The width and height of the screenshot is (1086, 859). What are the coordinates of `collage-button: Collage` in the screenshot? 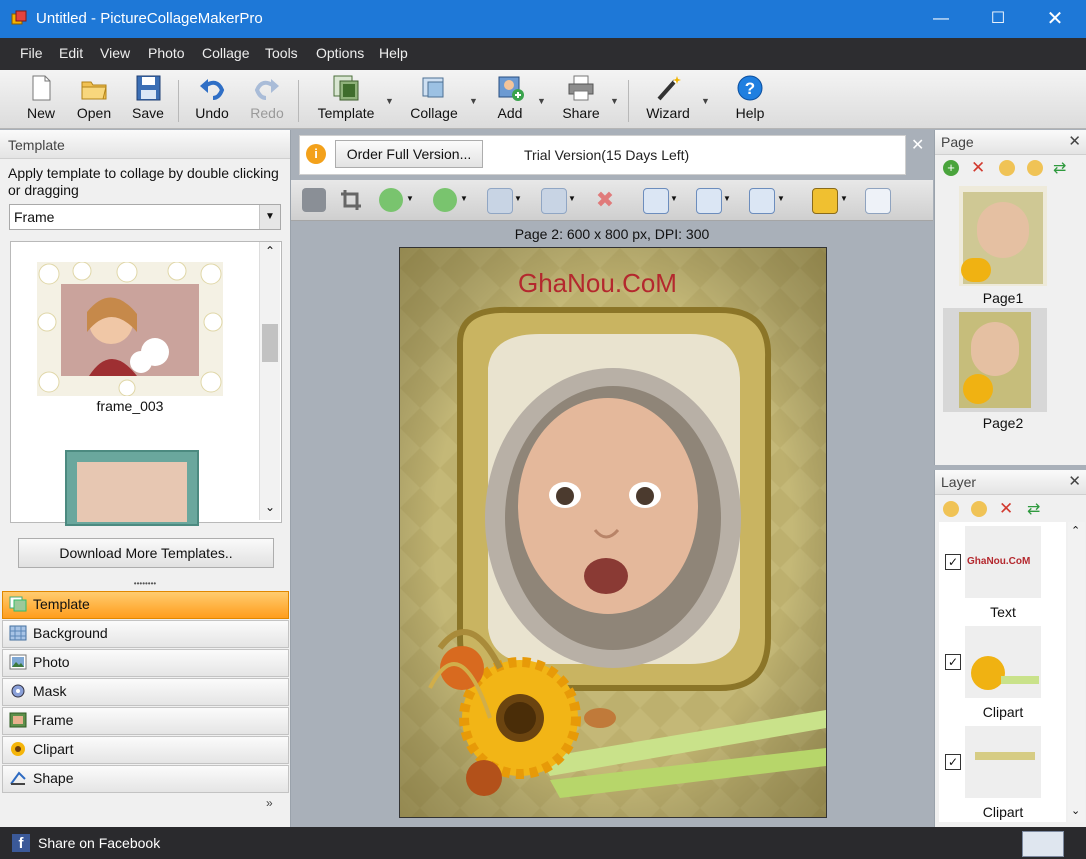 It's located at (434, 100).